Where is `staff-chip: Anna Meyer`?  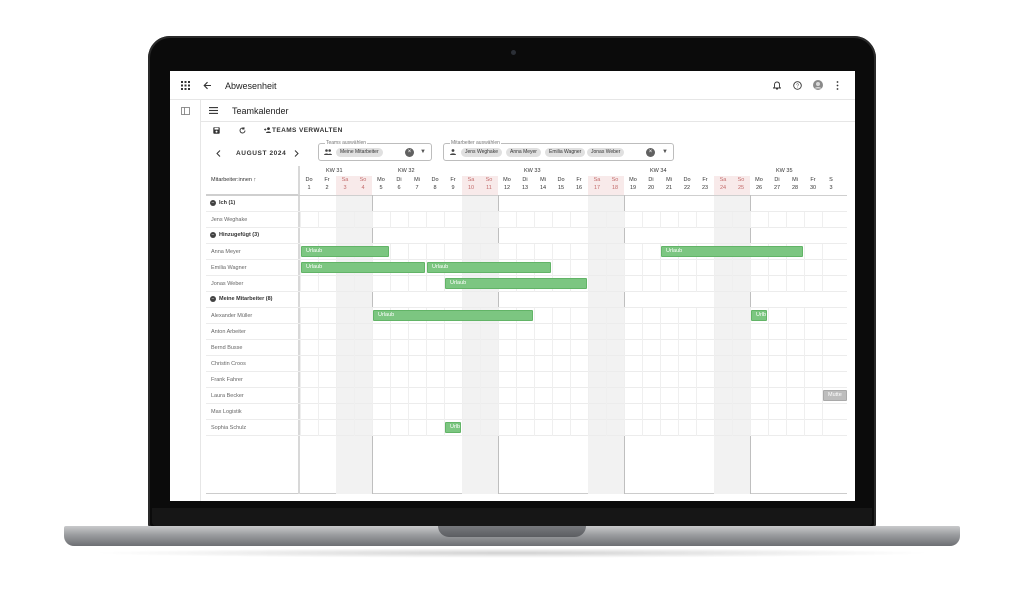
staff-chip: Anna Meyer is located at coordinates (523, 152).